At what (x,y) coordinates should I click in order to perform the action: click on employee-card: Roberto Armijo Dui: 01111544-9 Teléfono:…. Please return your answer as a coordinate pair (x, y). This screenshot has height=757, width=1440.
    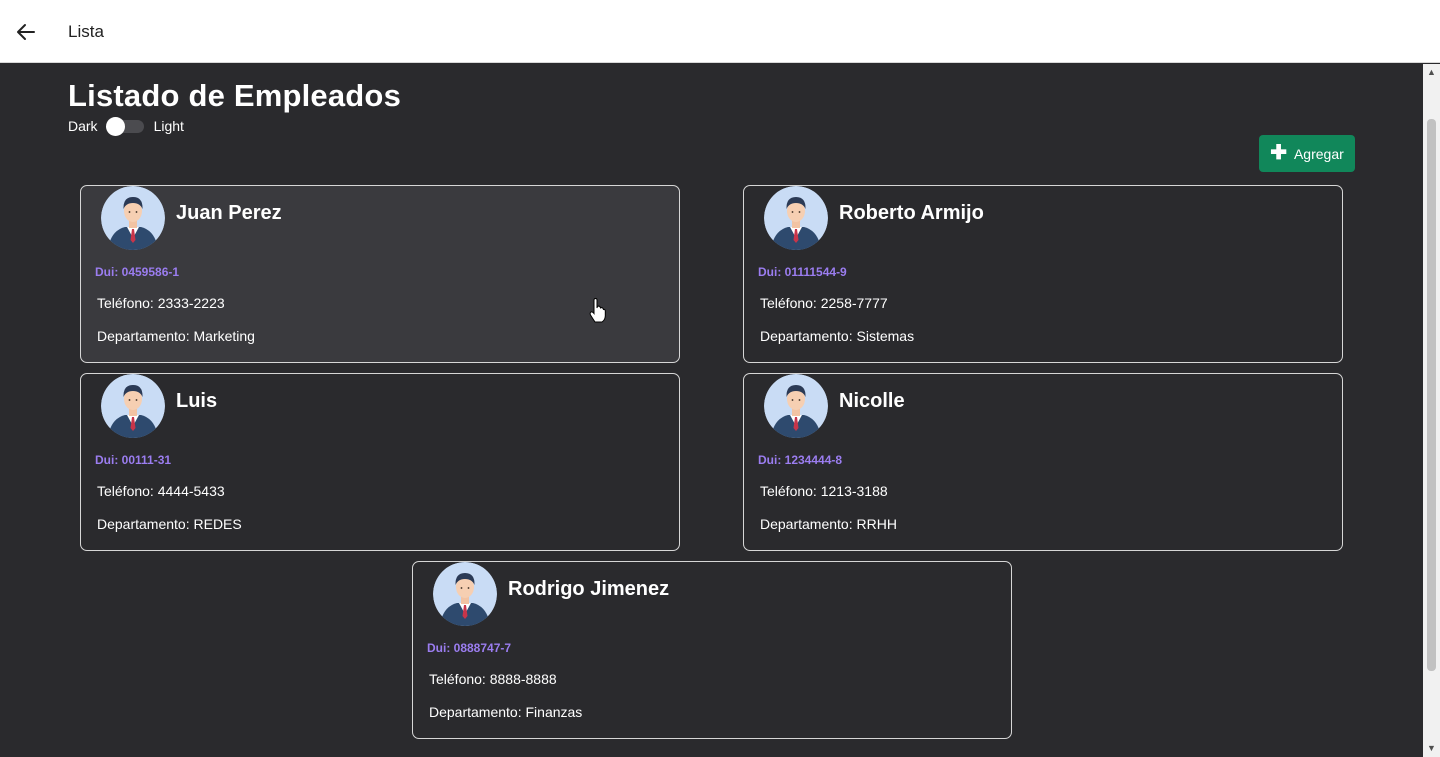
    Looking at the image, I should click on (1043, 274).